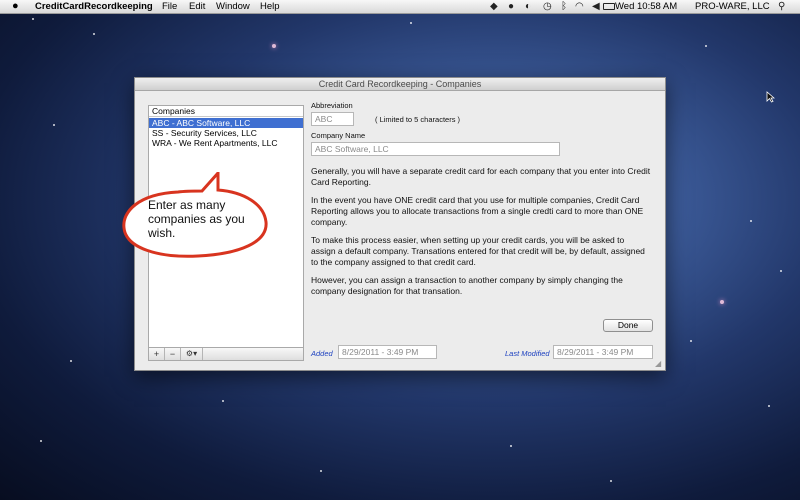 Image resolution: width=800 pixels, height=500 pixels. I want to click on gear-menu-button: ⚙▾, so click(192, 354).